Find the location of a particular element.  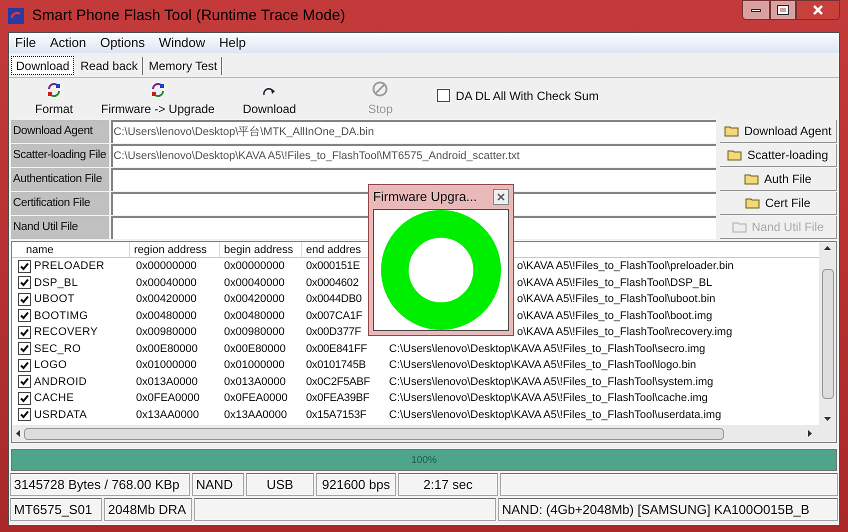

table-cell-text: LOGO is located at coordinates (50, 365).